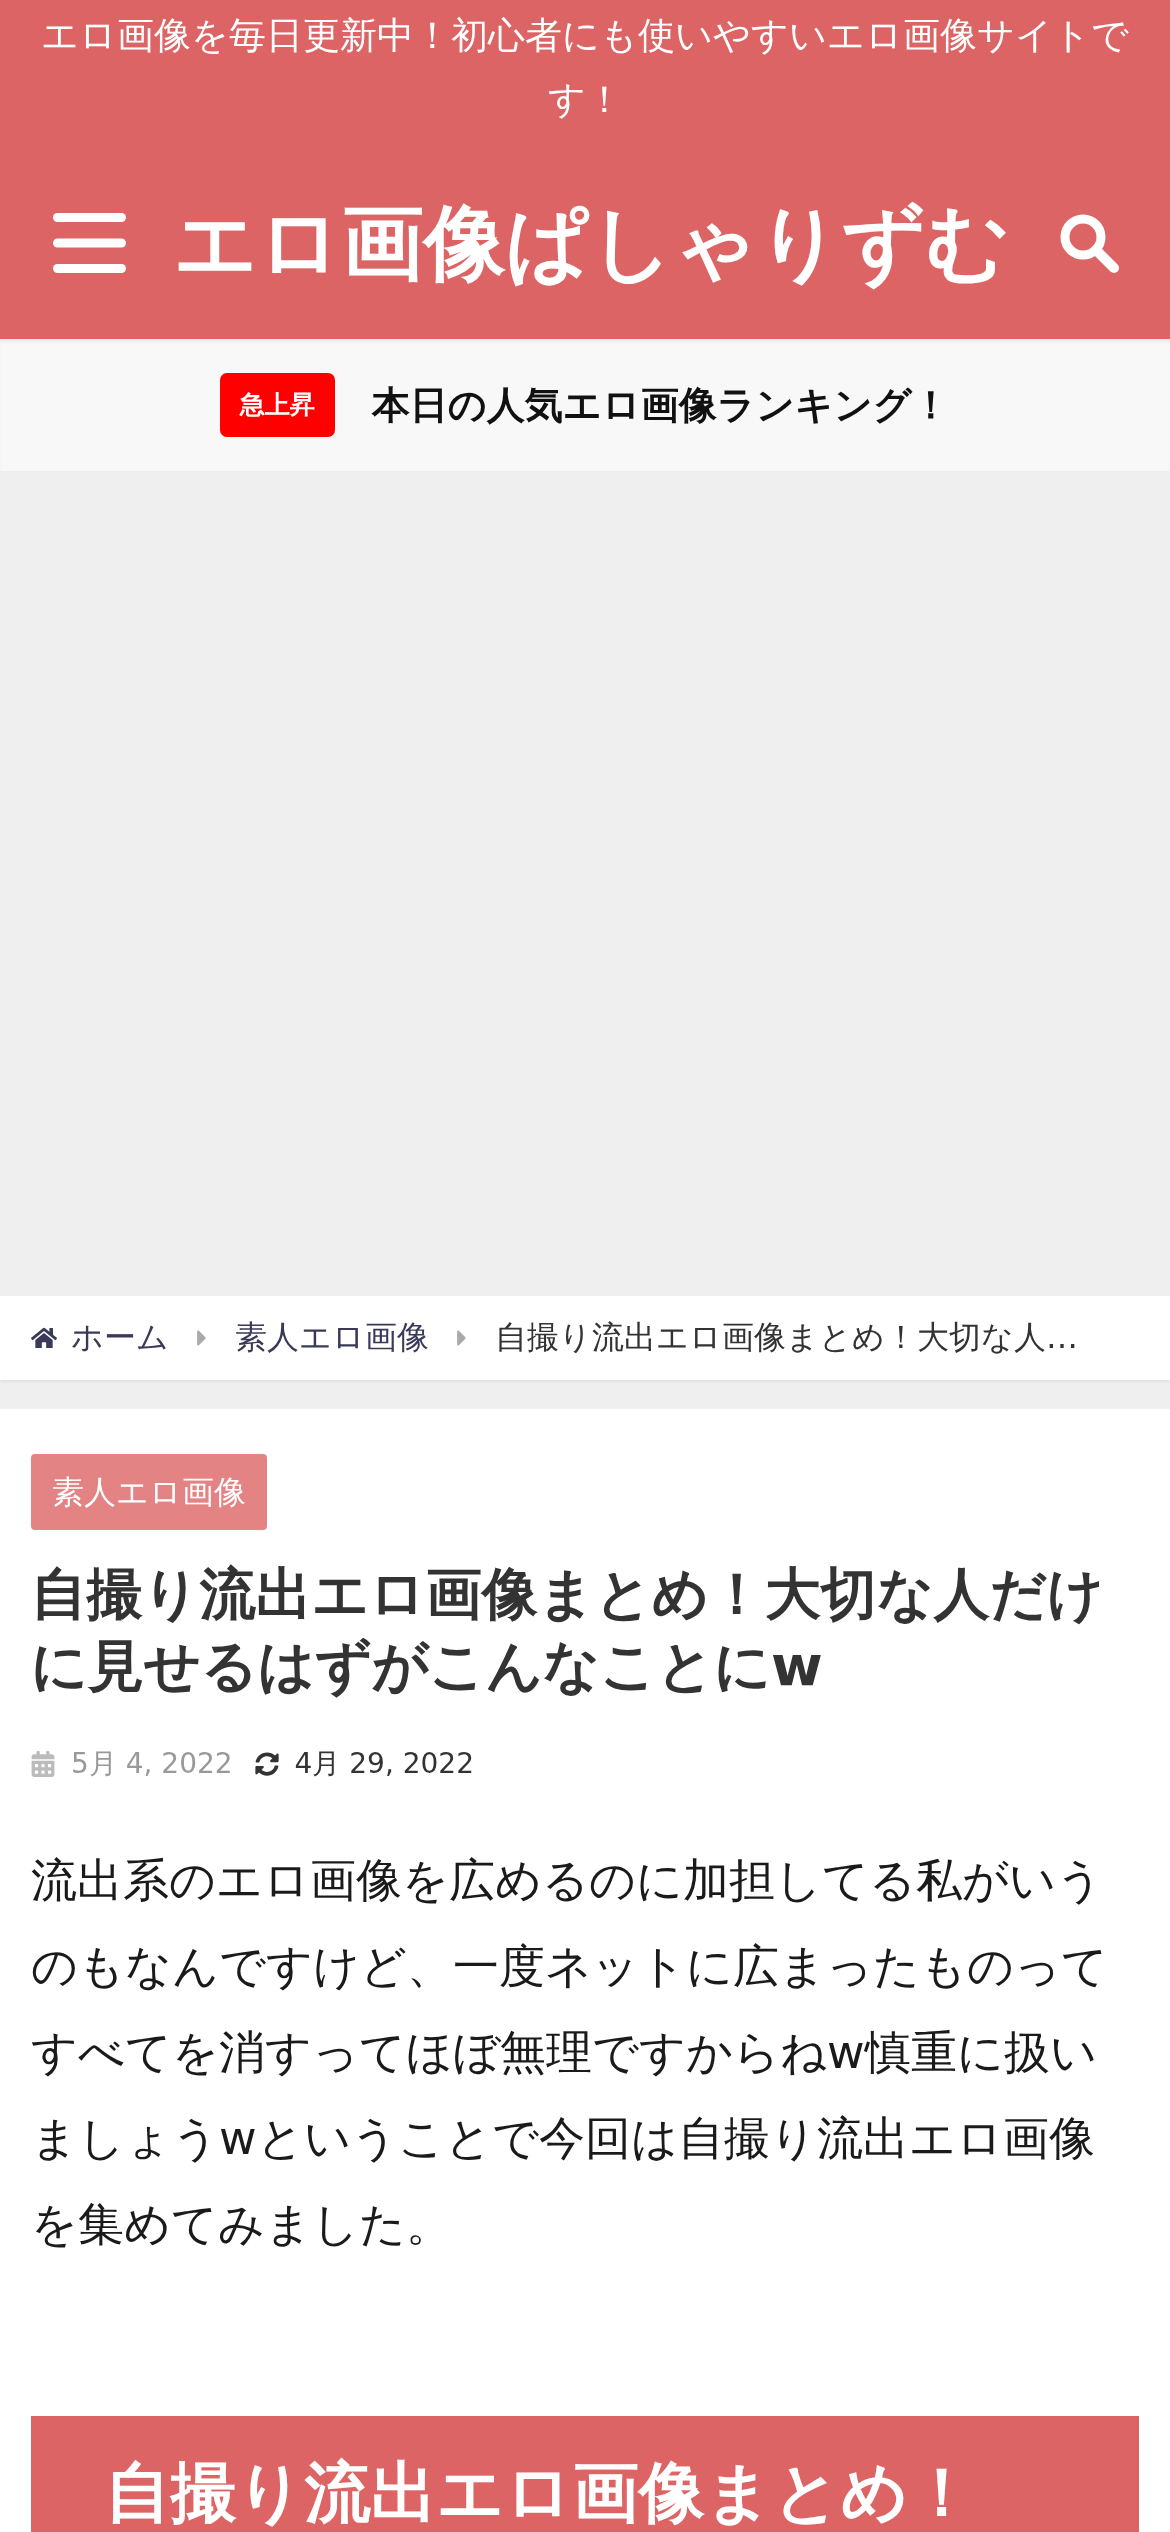 The height and width of the screenshot is (2532, 1170). Describe the element at coordinates (570, 2052) in the screenshot. I see `intro-paragraph: 流出系のエロ画像を広めるのに加担してる私がいうのもなんですけど、一度ネットに広まったものってすべてを消すってほぼ無理ですからねw慎重に扱いましょうwということで今回は自撮り流出エロ画像を集めてみました。` at that location.